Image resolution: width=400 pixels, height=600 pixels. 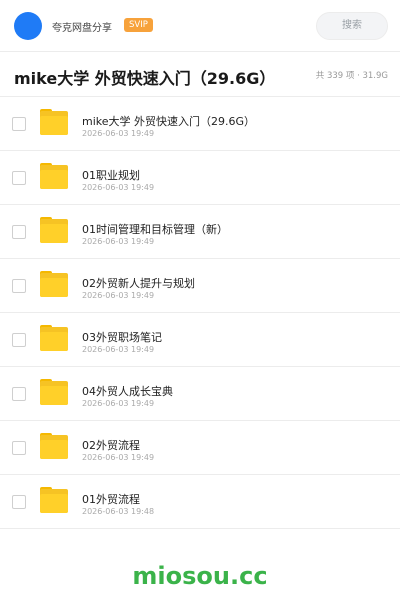 I want to click on list-item: 01外贸流程 2026-06-03 19:48, so click(x=200, y=502).